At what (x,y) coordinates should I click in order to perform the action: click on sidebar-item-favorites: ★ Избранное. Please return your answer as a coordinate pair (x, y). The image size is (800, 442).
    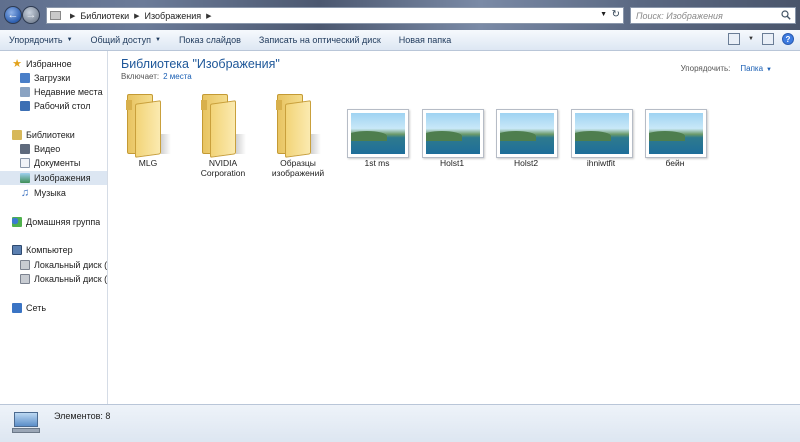
    Looking at the image, I should click on (53, 64).